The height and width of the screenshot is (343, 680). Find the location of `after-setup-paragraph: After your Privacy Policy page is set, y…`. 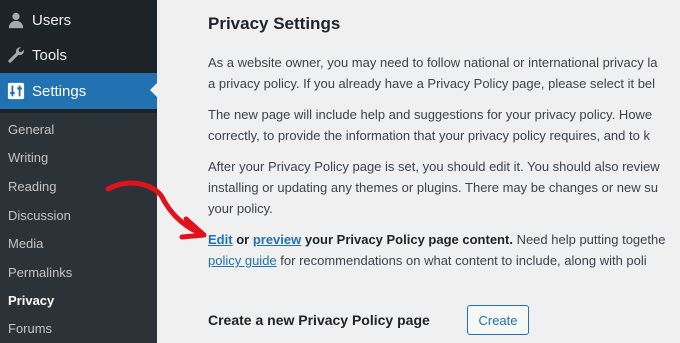

after-setup-paragraph: After your Privacy Policy page is set, y… is located at coordinates (444, 187).